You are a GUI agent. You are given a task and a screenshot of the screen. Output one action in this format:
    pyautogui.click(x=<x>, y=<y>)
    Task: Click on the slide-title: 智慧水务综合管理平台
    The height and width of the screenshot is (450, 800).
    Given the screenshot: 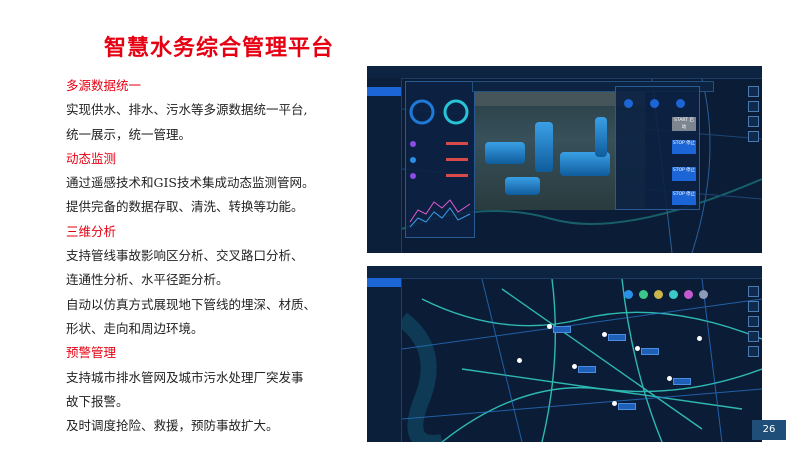 What is the action you would take?
    pyautogui.click(x=219, y=48)
    